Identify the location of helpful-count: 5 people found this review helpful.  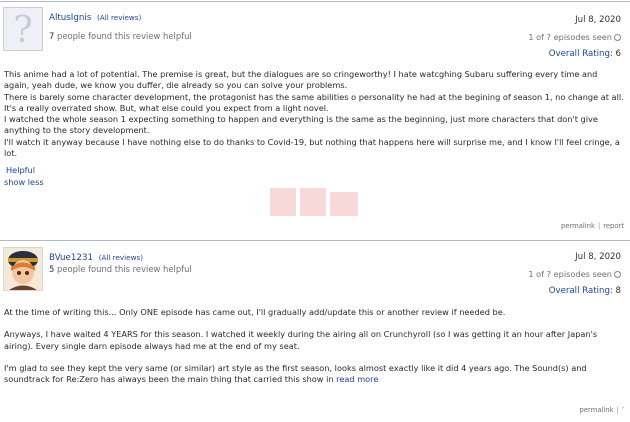
(120, 269).